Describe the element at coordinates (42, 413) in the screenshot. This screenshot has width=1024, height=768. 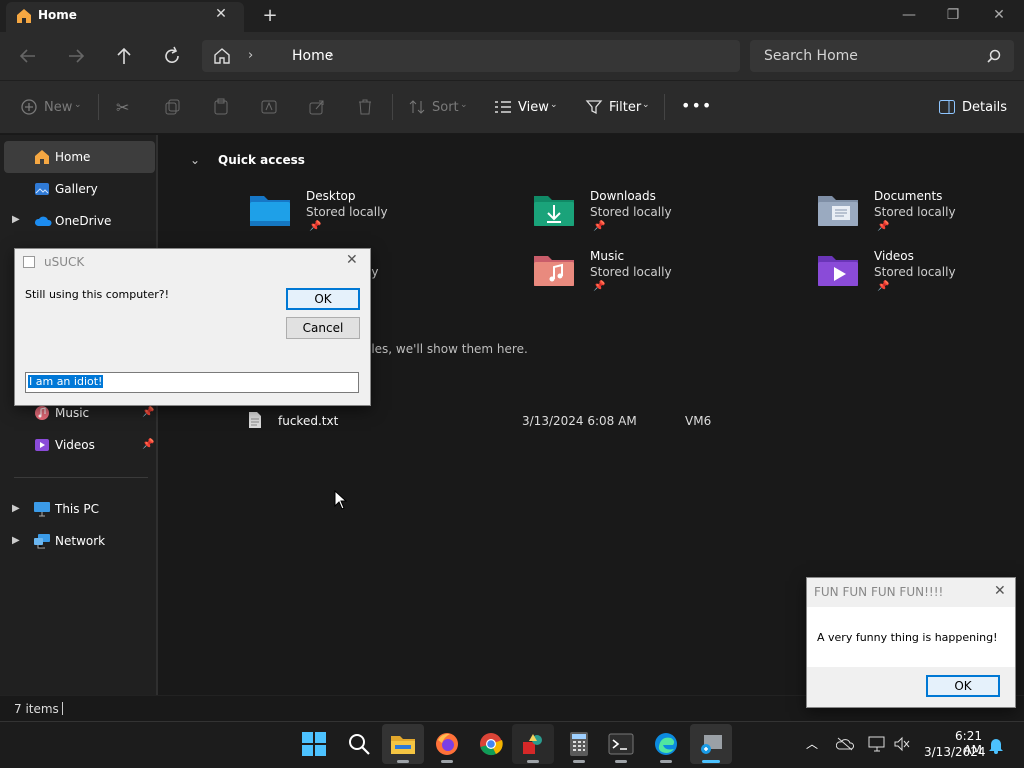
I see `music-icon` at that location.